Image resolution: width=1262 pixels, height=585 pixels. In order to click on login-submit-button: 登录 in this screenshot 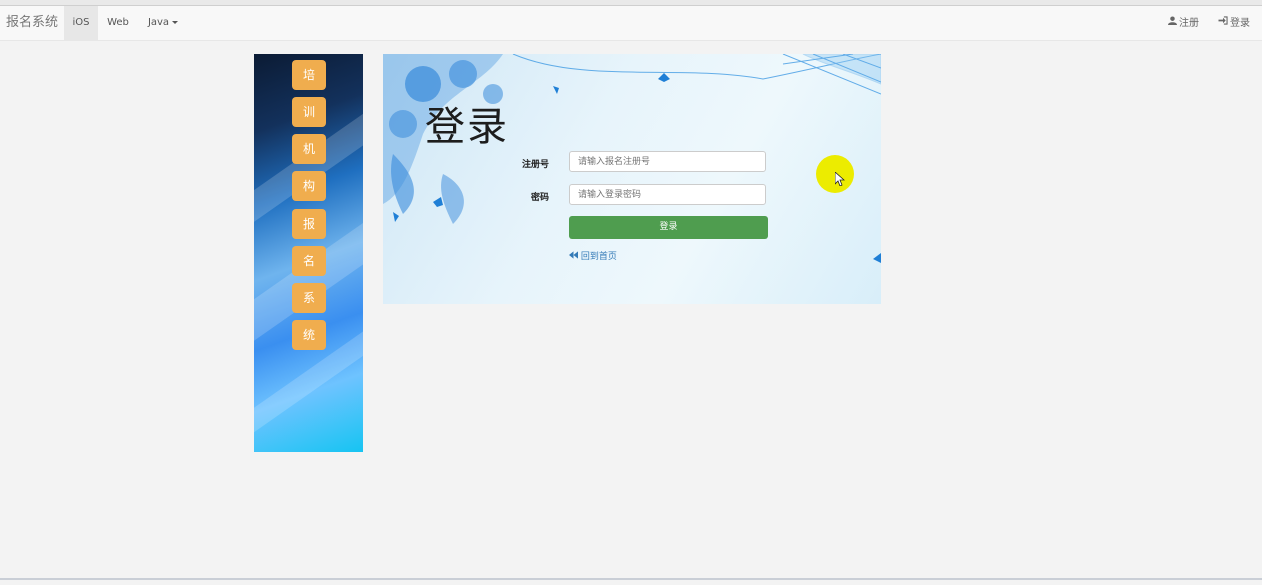, I will do `click(668, 227)`.